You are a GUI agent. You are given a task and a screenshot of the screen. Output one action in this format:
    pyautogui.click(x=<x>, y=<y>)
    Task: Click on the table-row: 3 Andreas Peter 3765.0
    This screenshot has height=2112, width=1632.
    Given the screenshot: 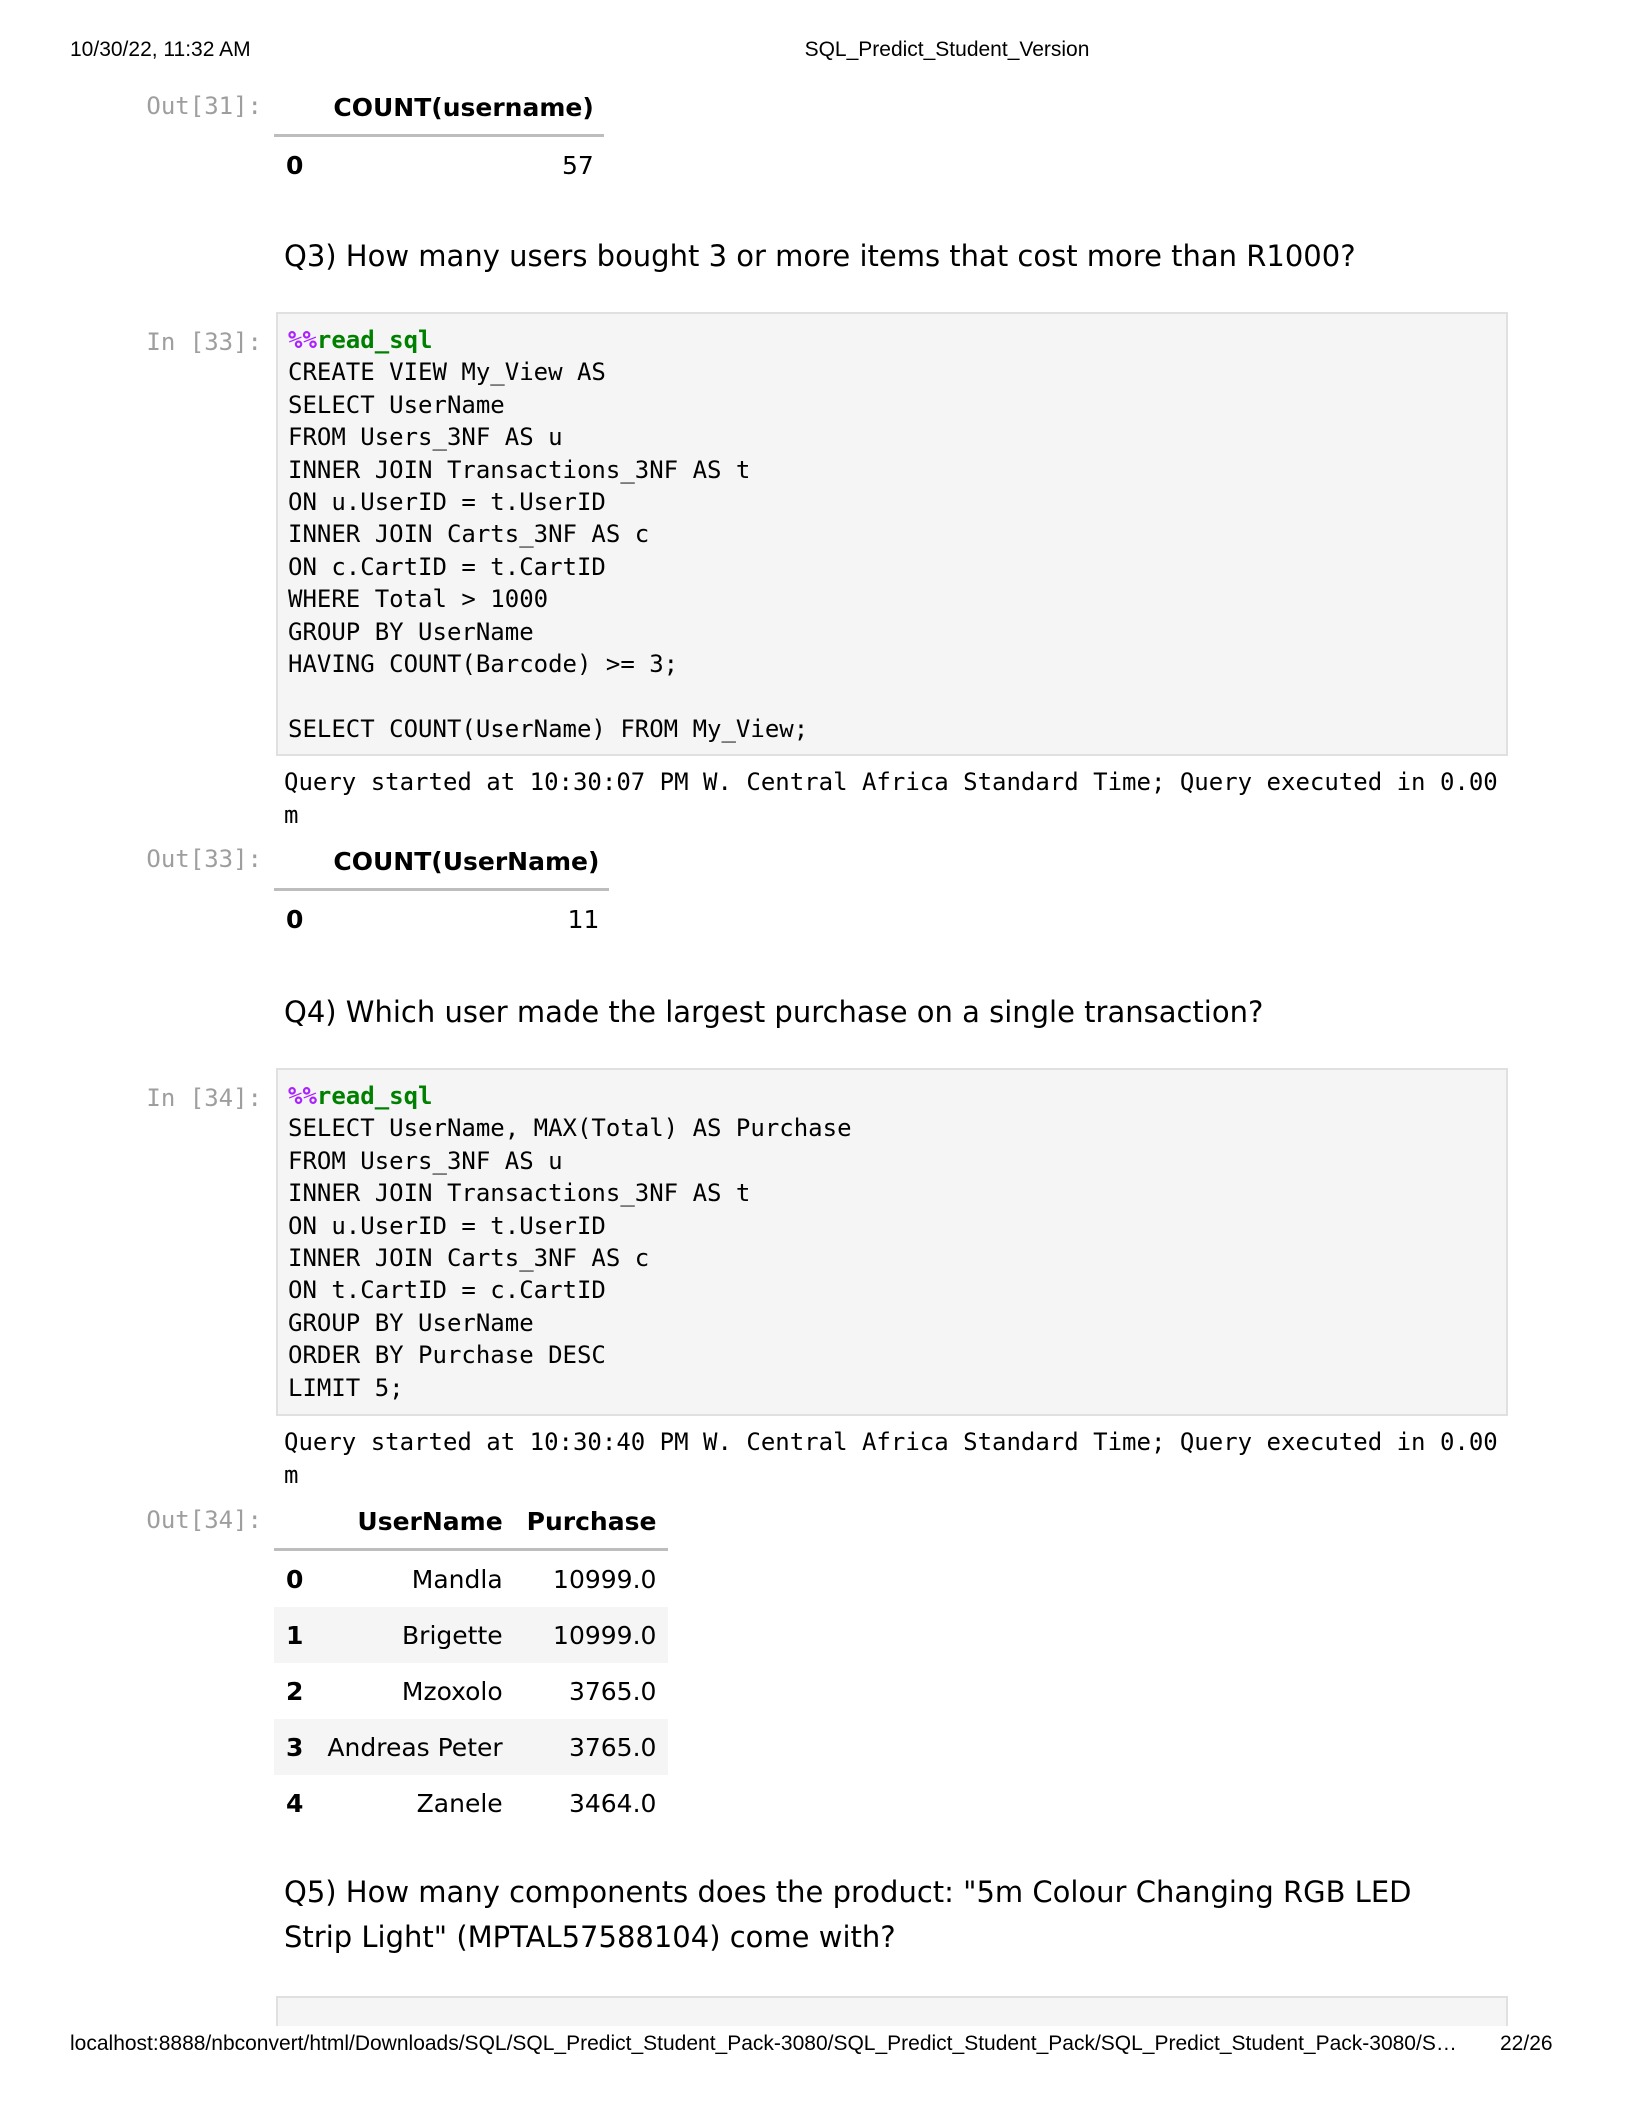 What is the action you would take?
    pyautogui.click(x=471, y=1747)
    